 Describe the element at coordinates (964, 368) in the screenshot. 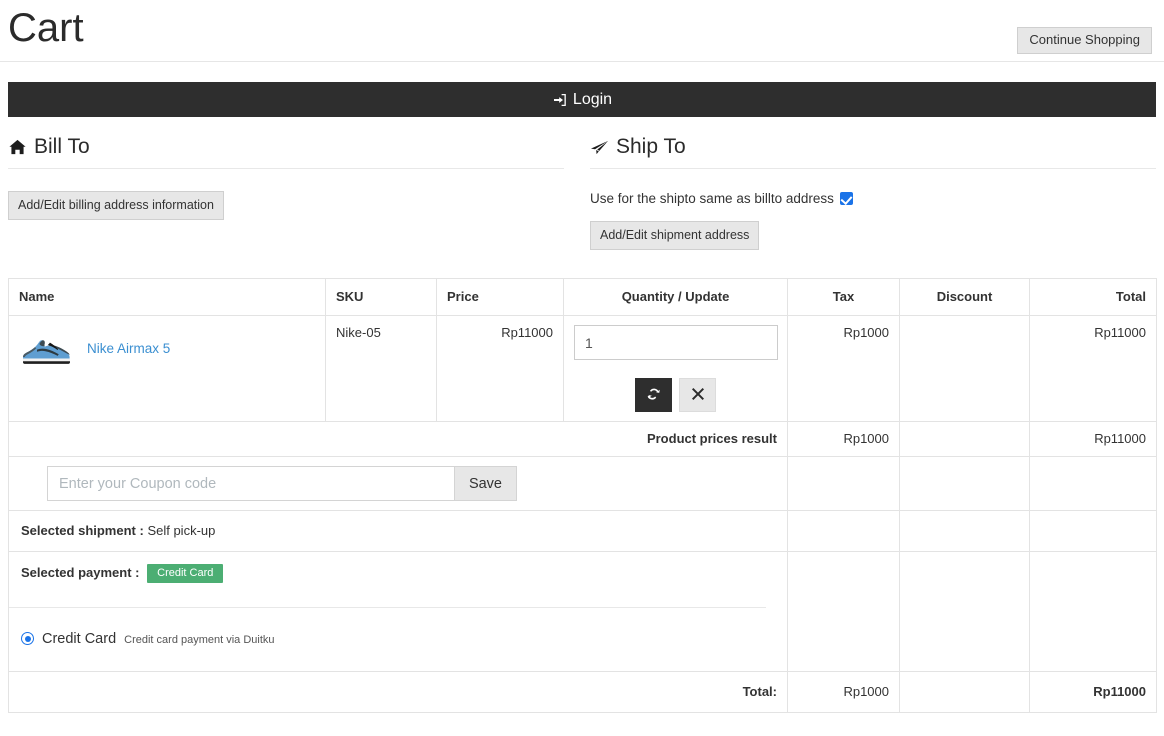

I see `product-discount-cell` at that location.